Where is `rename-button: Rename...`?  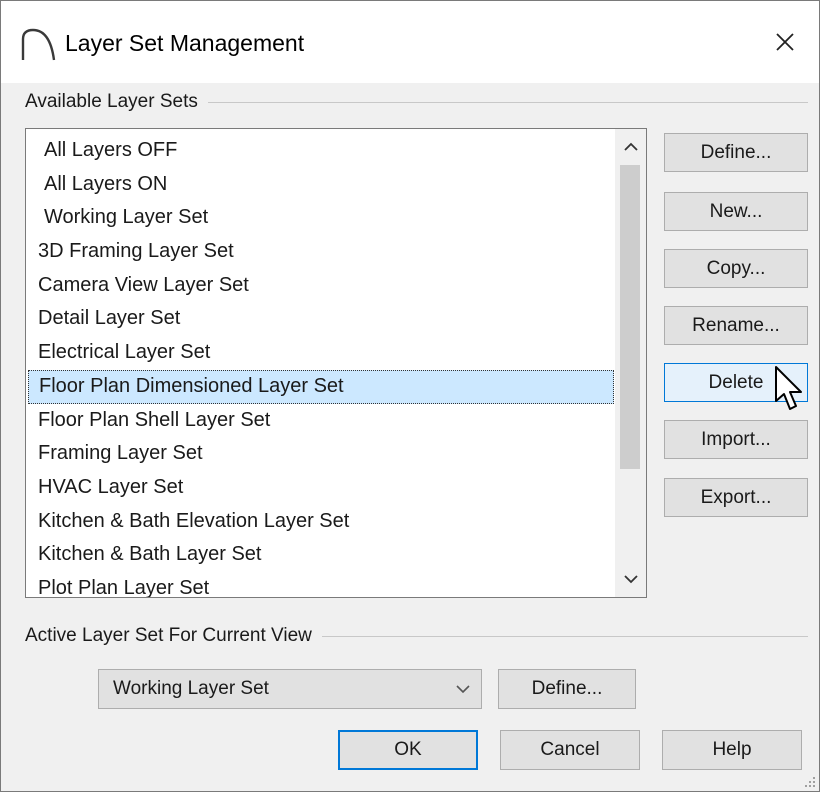
rename-button: Rename... is located at coordinates (736, 325).